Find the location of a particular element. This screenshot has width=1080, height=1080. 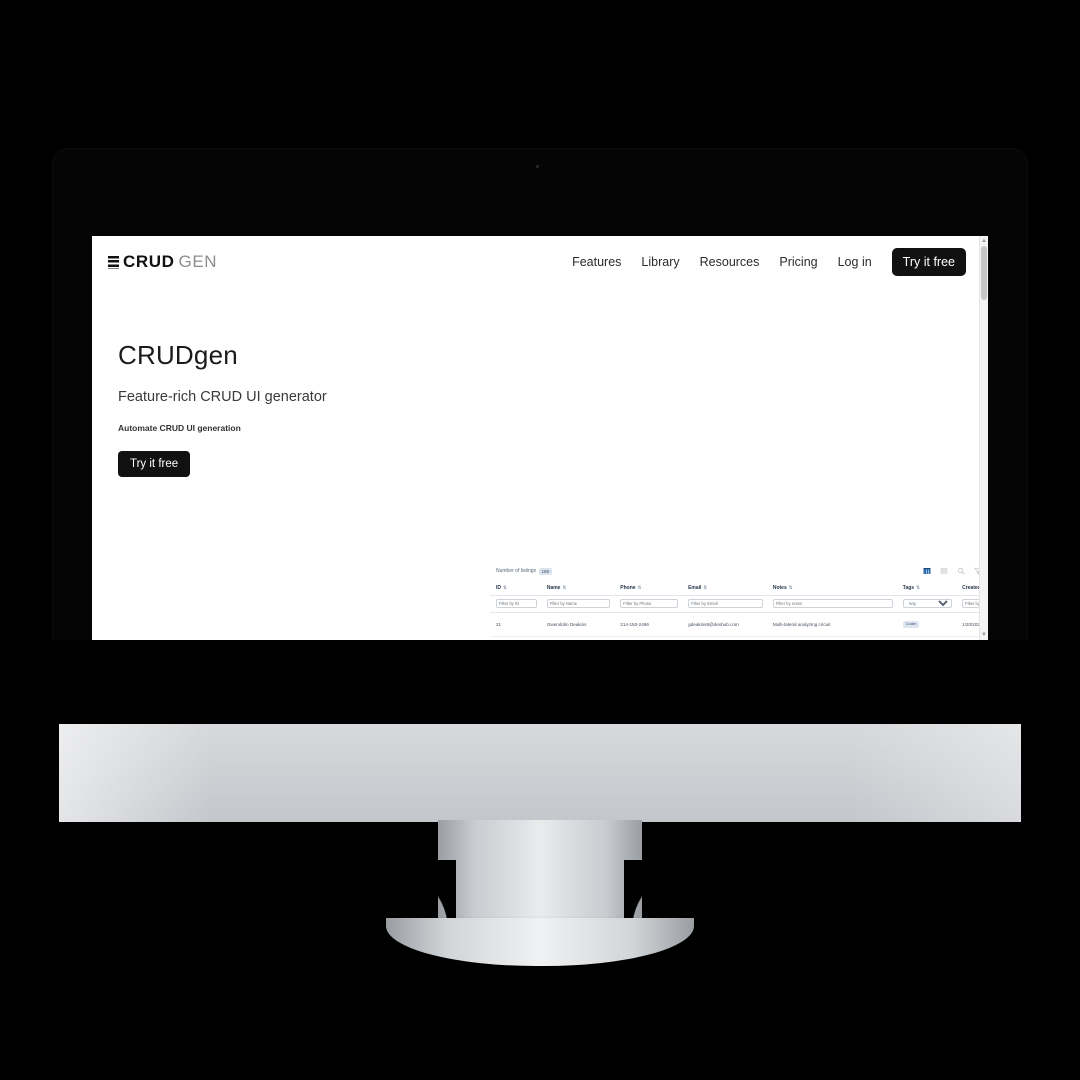

col-header-name-label: Name is located at coordinates (553, 588).